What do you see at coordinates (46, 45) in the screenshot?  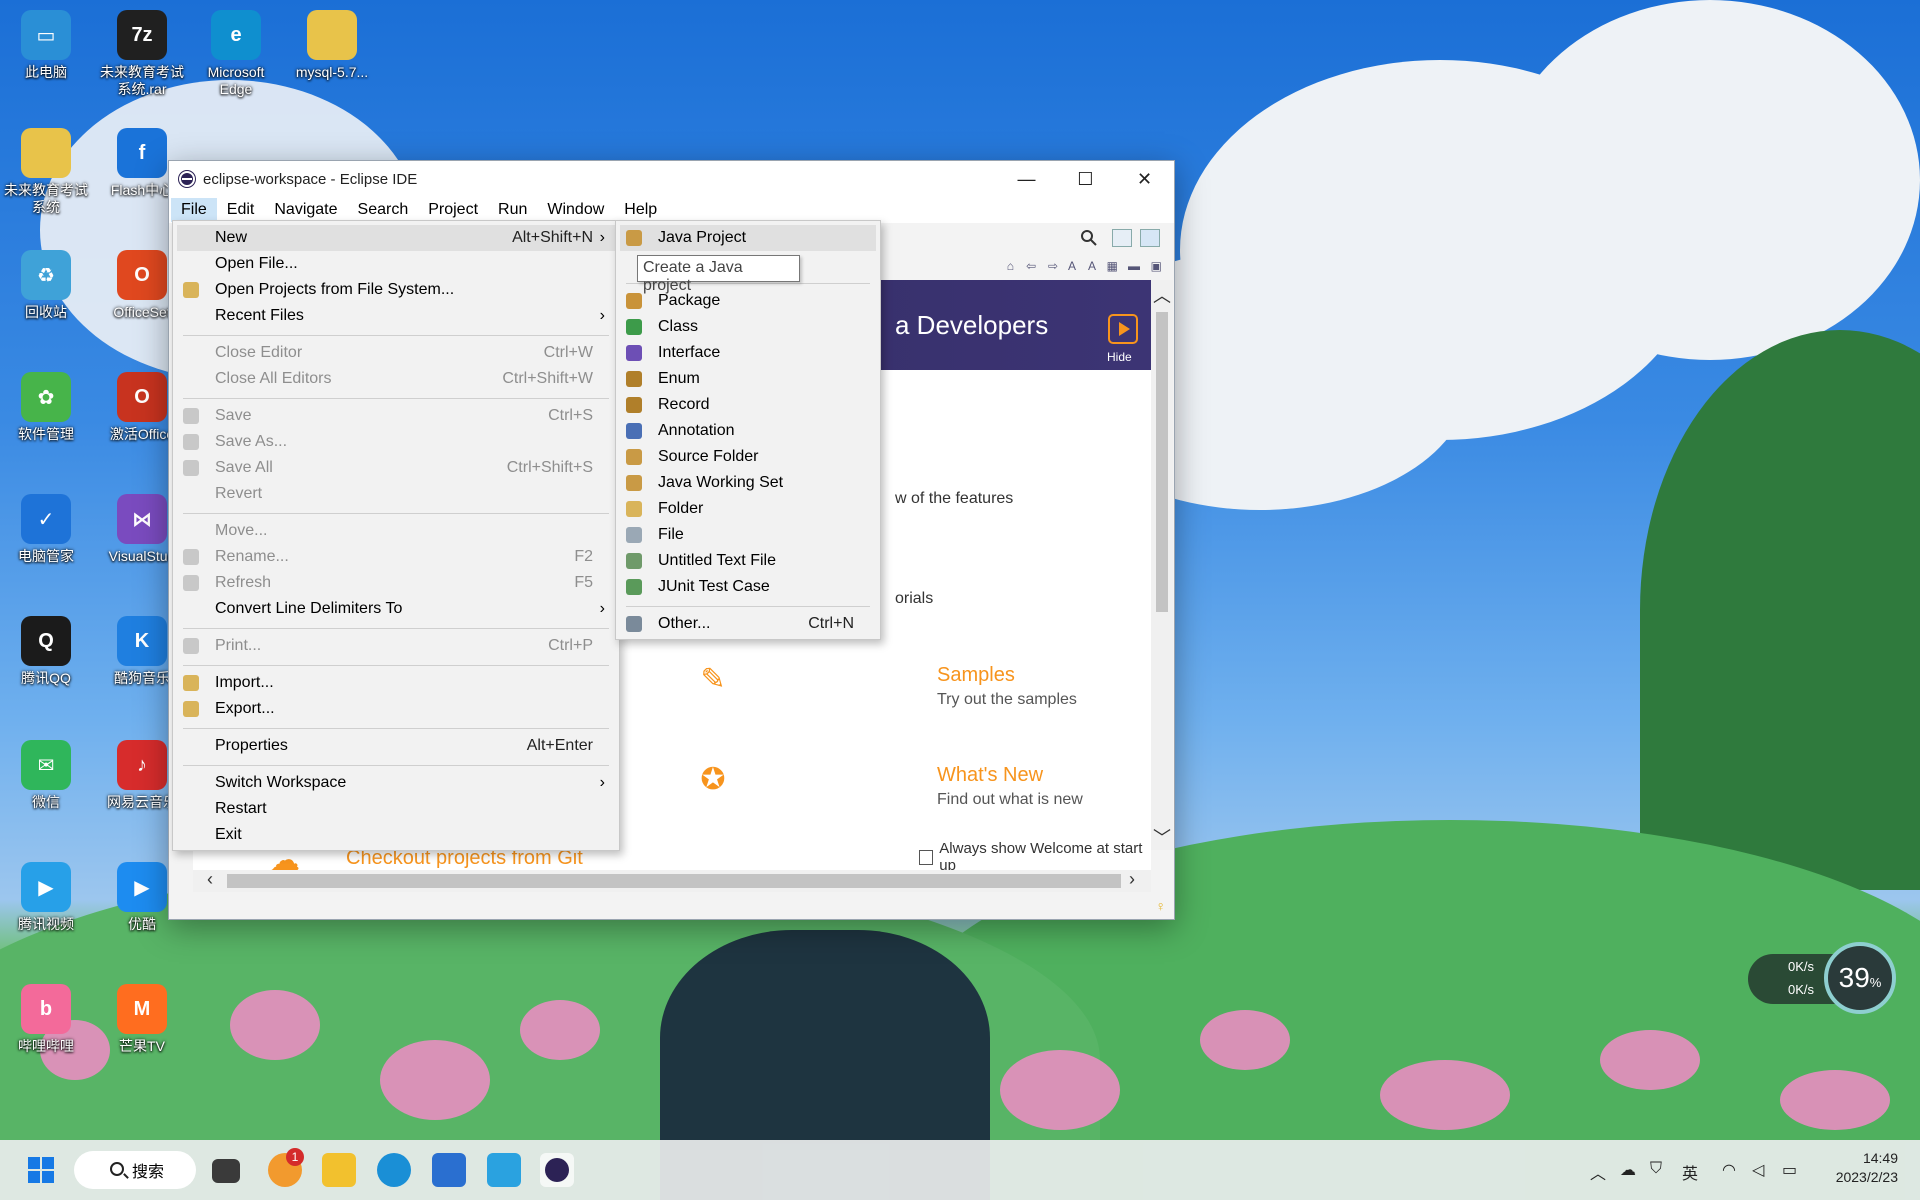 I see `desktop-icon: ▭ 此电脑` at bounding box center [46, 45].